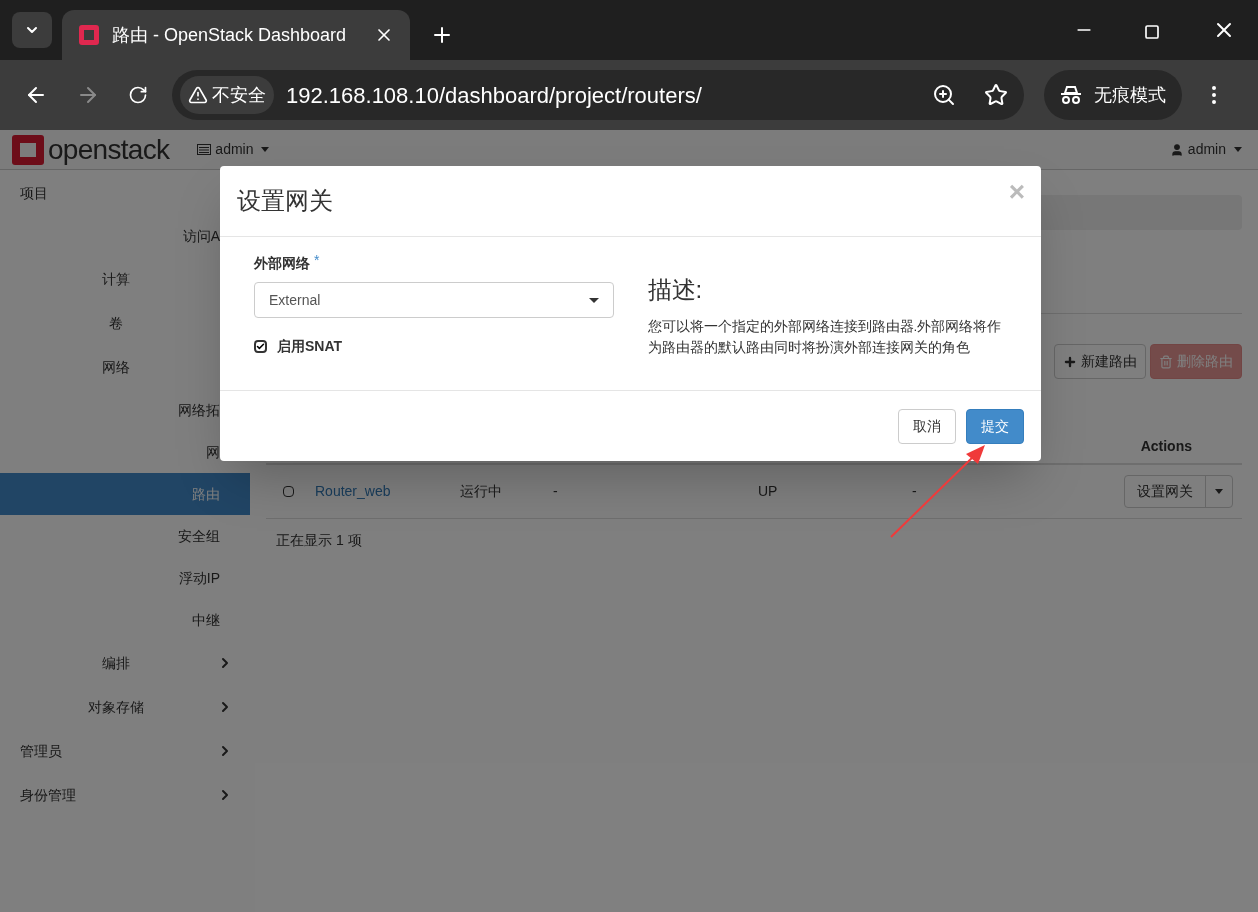 Image resolution: width=1258 pixels, height=912 pixels. What do you see at coordinates (230, 35) in the screenshot?
I see `tab-title: 路由 - OpenStack Dashboard` at bounding box center [230, 35].